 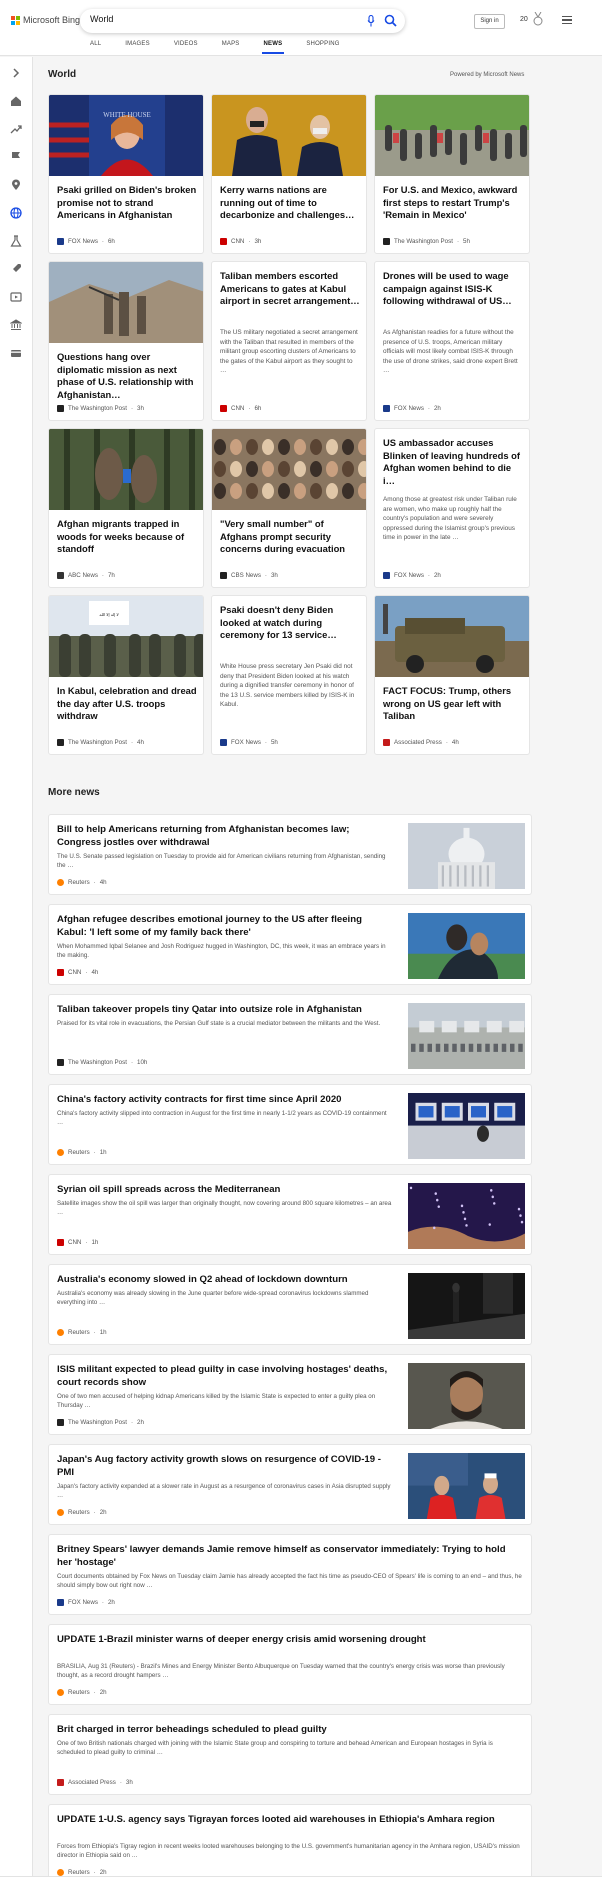 I want to click on news-card-source: CBS News · 3h, so click(x=249, y=575).